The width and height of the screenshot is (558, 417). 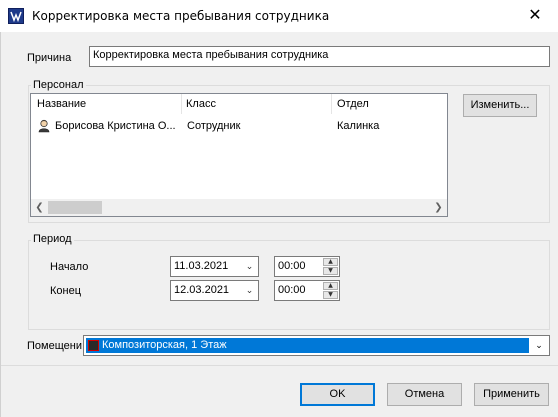 I want to click on horizontal-scrollbar: ❮ ❯, so click(x=239, y=207).